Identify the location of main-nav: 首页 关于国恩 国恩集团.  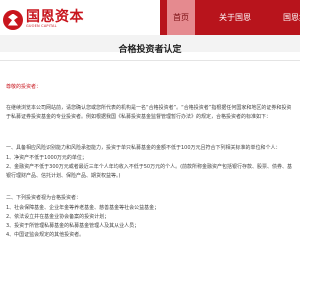
(237, 17).